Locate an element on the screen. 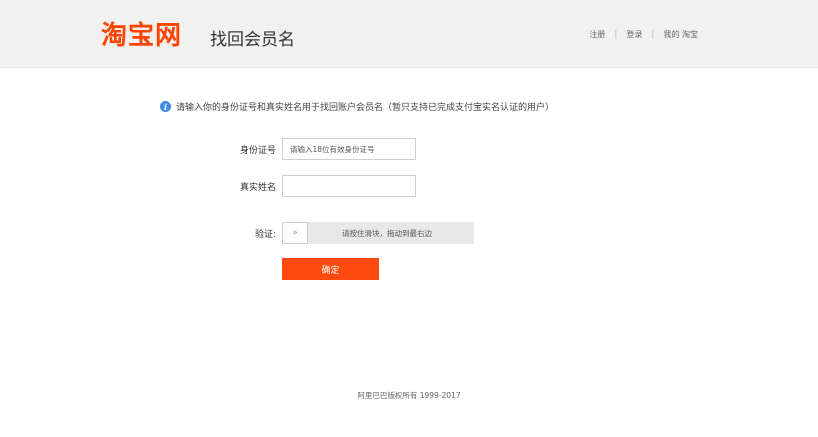 This screenshot has width=818, height=437. real-name-input is located at coordinates (349, 186).